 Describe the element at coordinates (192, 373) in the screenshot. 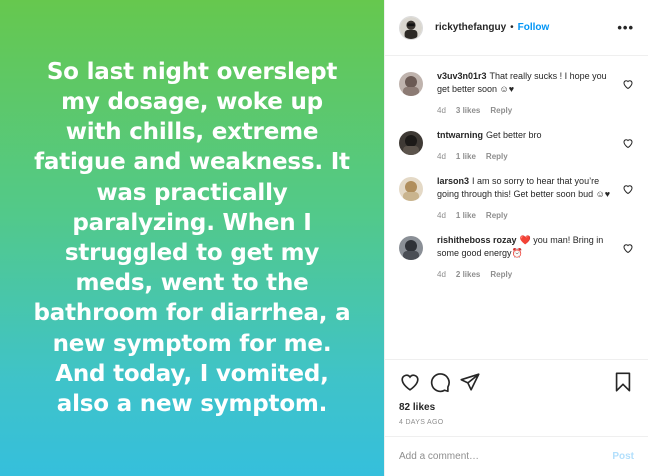

I see `caption-line: And today, I vomited,` at that location.